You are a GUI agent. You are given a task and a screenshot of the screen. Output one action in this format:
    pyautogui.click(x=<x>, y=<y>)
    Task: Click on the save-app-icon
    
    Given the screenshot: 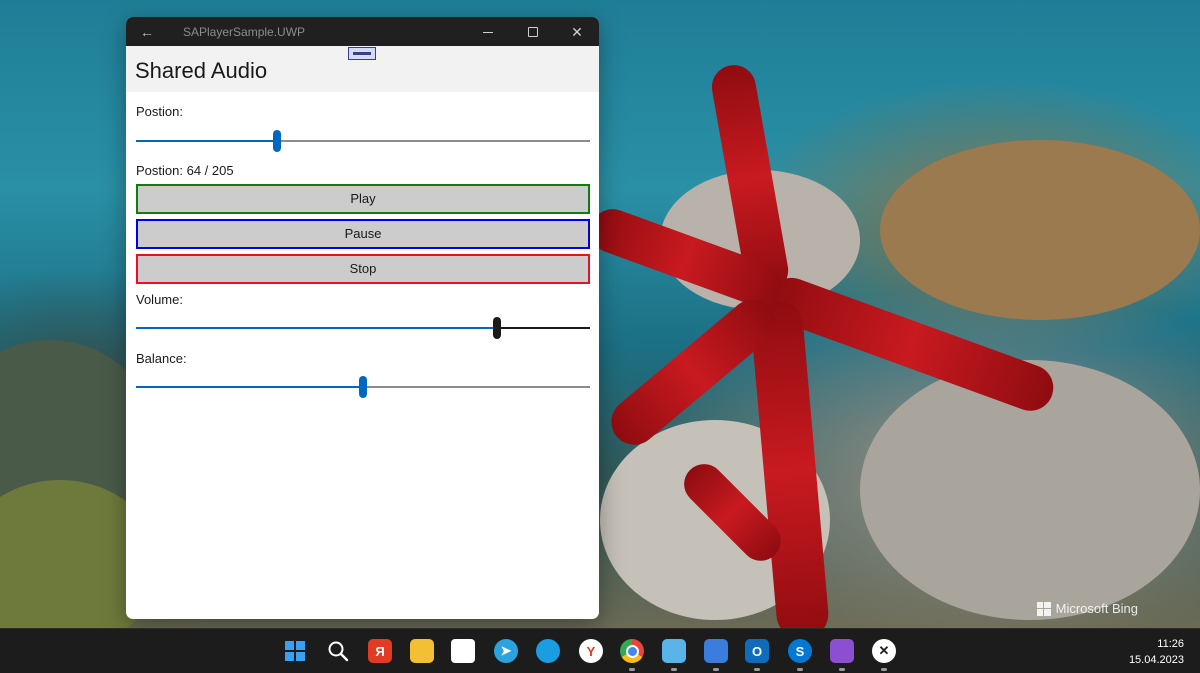 What is the action you would take?
    pyautogui.click(x=716, y=655)
    